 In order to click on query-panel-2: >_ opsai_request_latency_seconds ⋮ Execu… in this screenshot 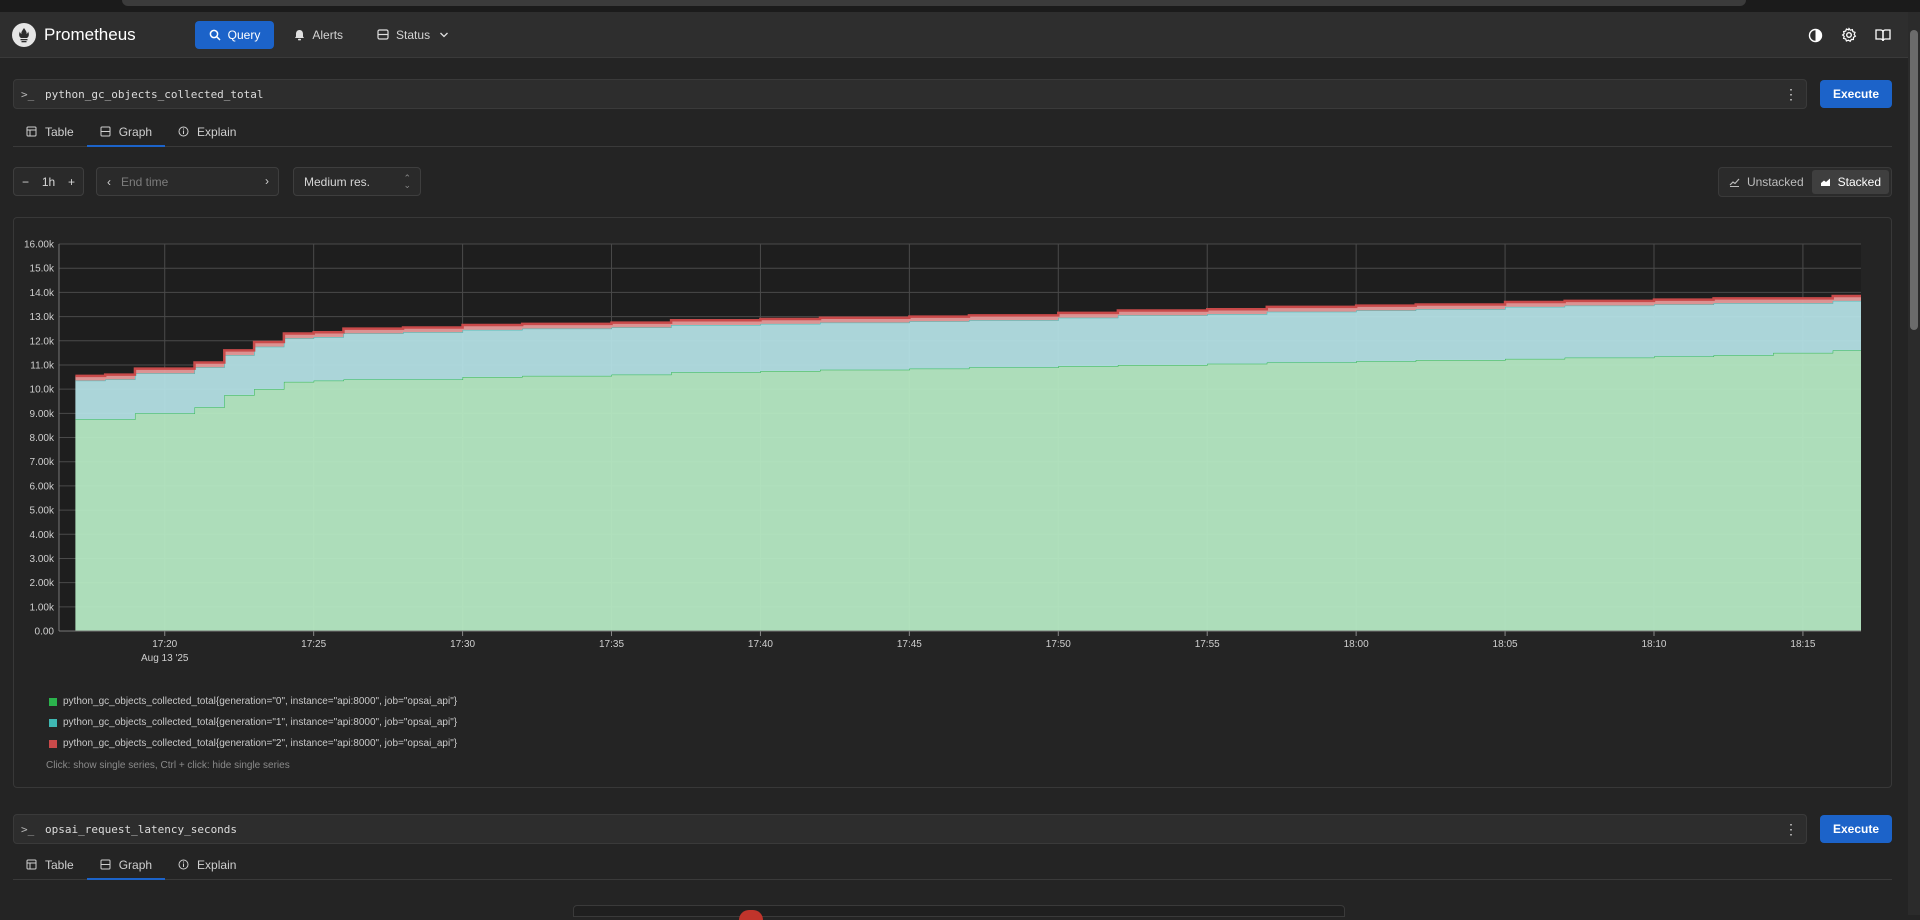, I will do `click(952, 847)`.